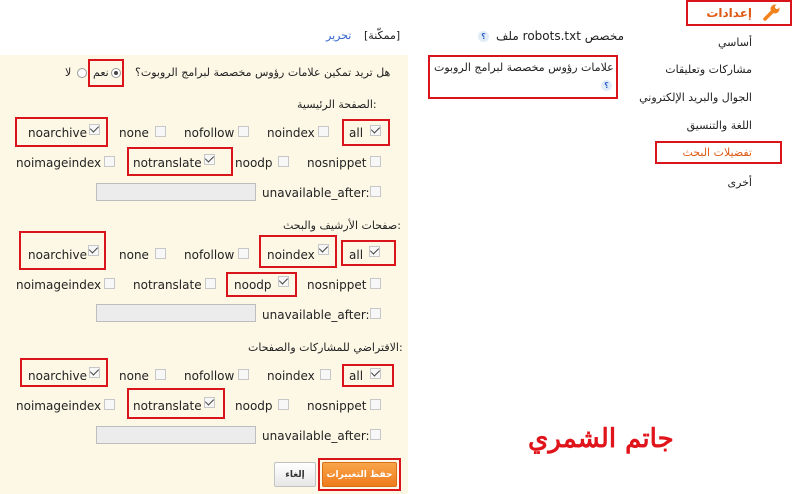 The width and height of the screenshot is (796, 494). I want to click on yes-radio, so click(116, 73).